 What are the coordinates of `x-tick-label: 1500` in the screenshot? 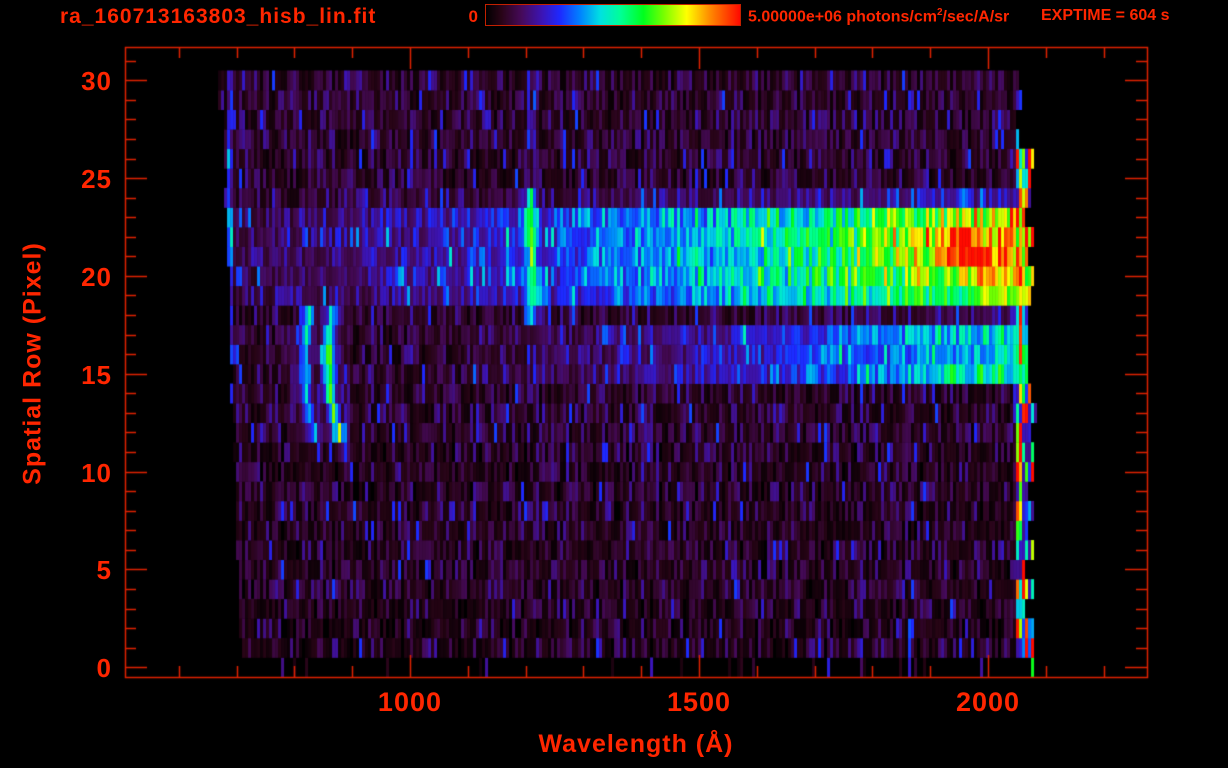 It's located at (699, 702).